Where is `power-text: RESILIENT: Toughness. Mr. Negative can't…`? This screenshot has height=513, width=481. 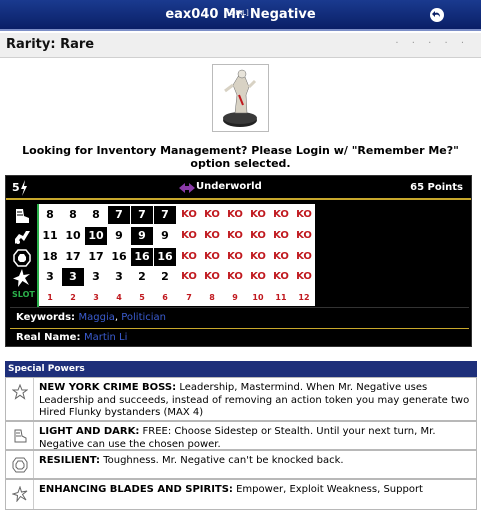
power-text: RESILIENT: Toughness. Mr. Negative can't… is located at coordinates (254, 461).